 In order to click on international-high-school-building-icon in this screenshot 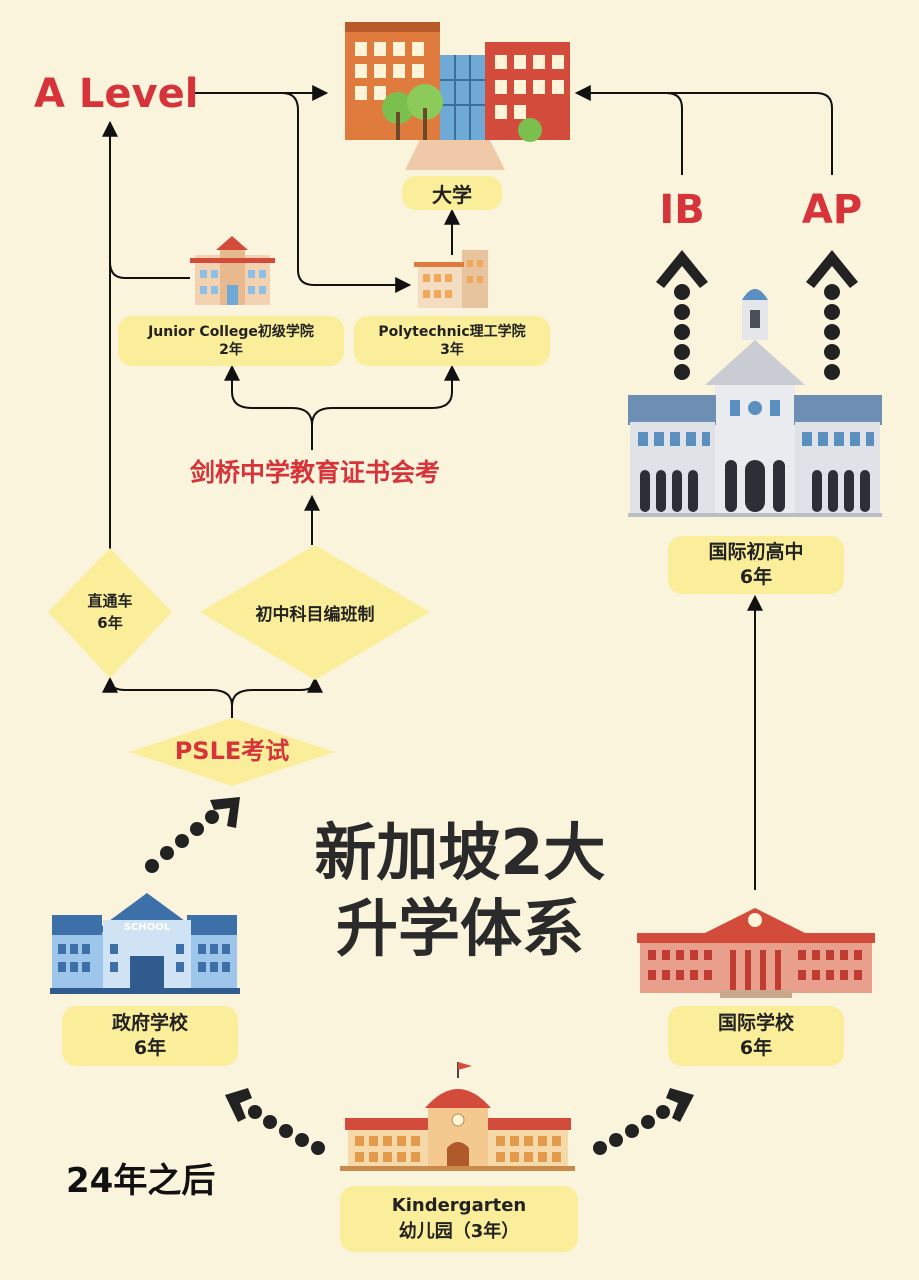, I will do `click(755, 403)`.